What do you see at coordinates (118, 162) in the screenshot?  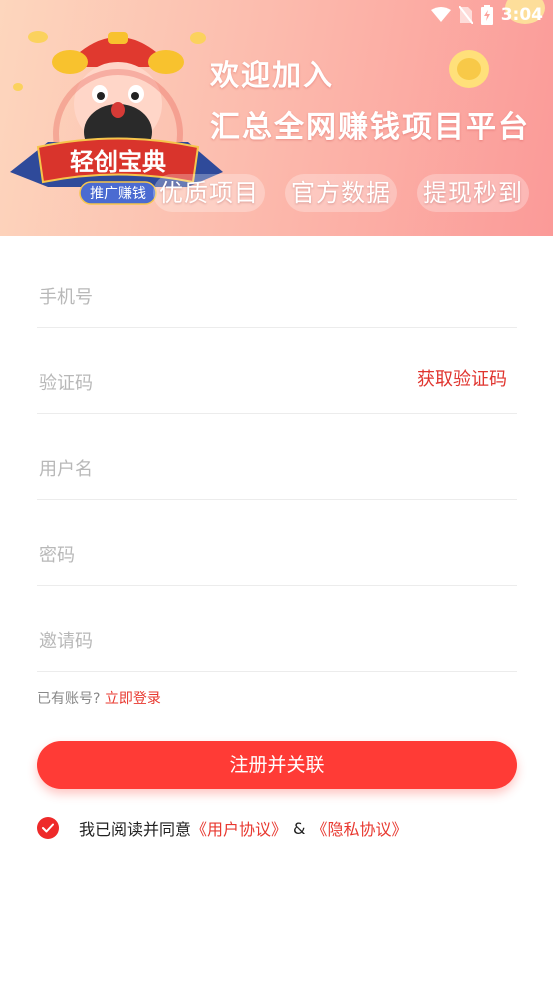 I see `logo-title: 轻创宝典` at bounding box center [118, 162].